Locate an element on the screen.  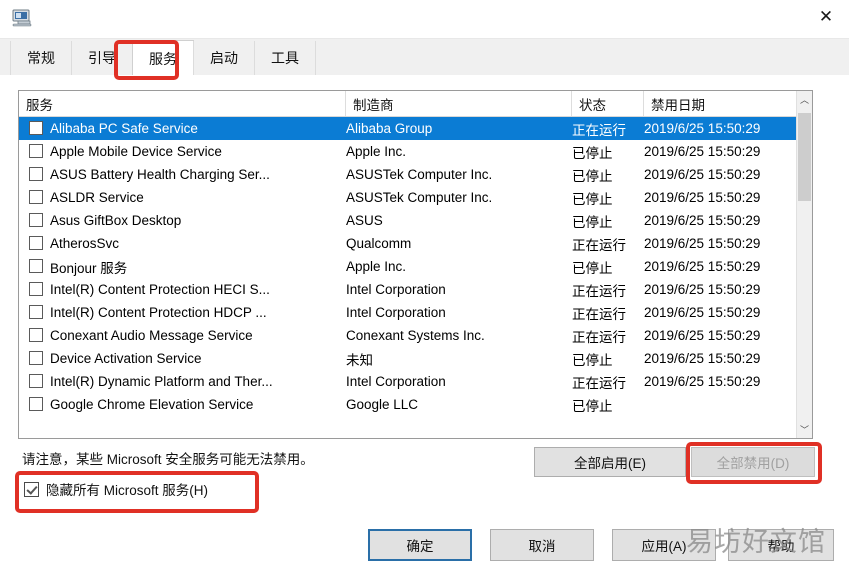
column-header-manufacturer: 制造商 is located at coordinates (459, 103).